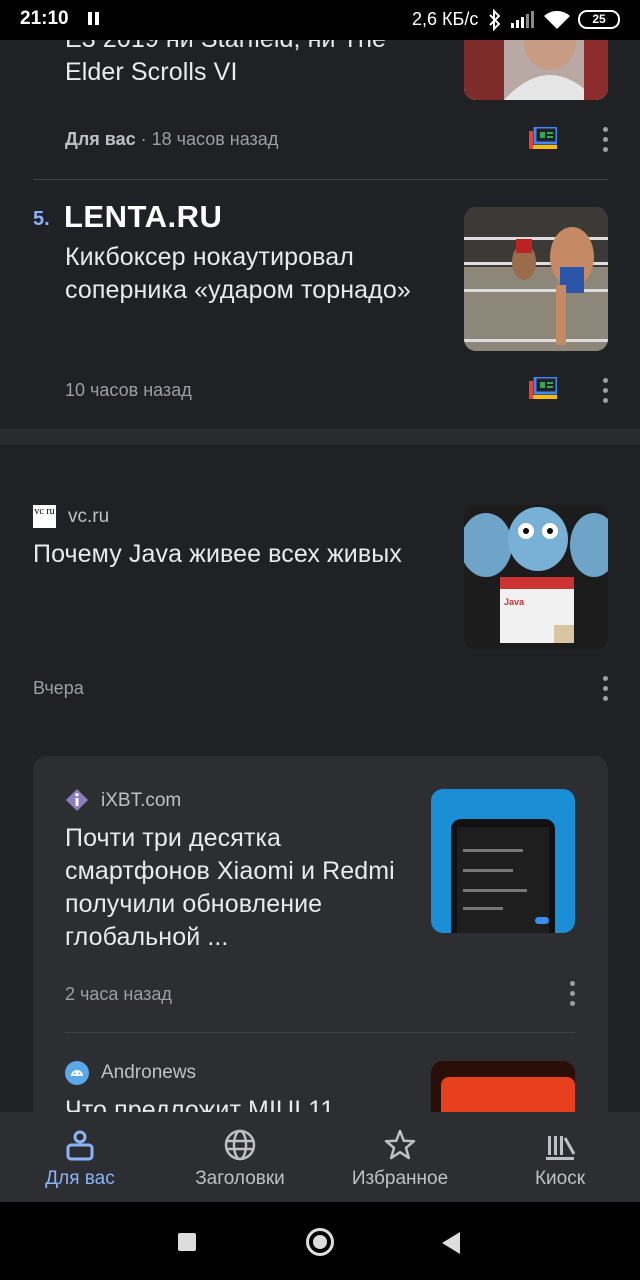  What do you see at coordinates (94, 19) in the screenshot?
I see `pause-icon` at bounding box center [94, 19].